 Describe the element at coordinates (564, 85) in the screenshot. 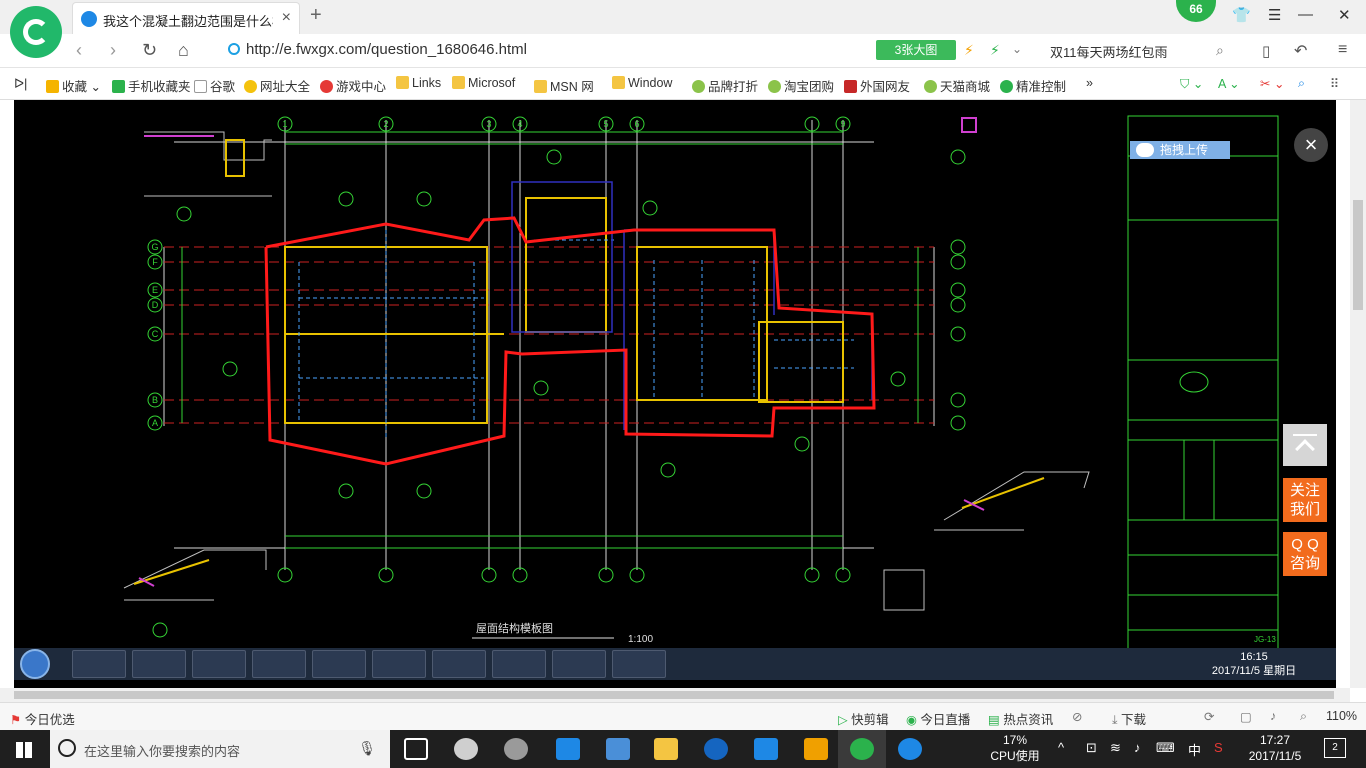

I see `bookmark-item: MSN 网` at that location.